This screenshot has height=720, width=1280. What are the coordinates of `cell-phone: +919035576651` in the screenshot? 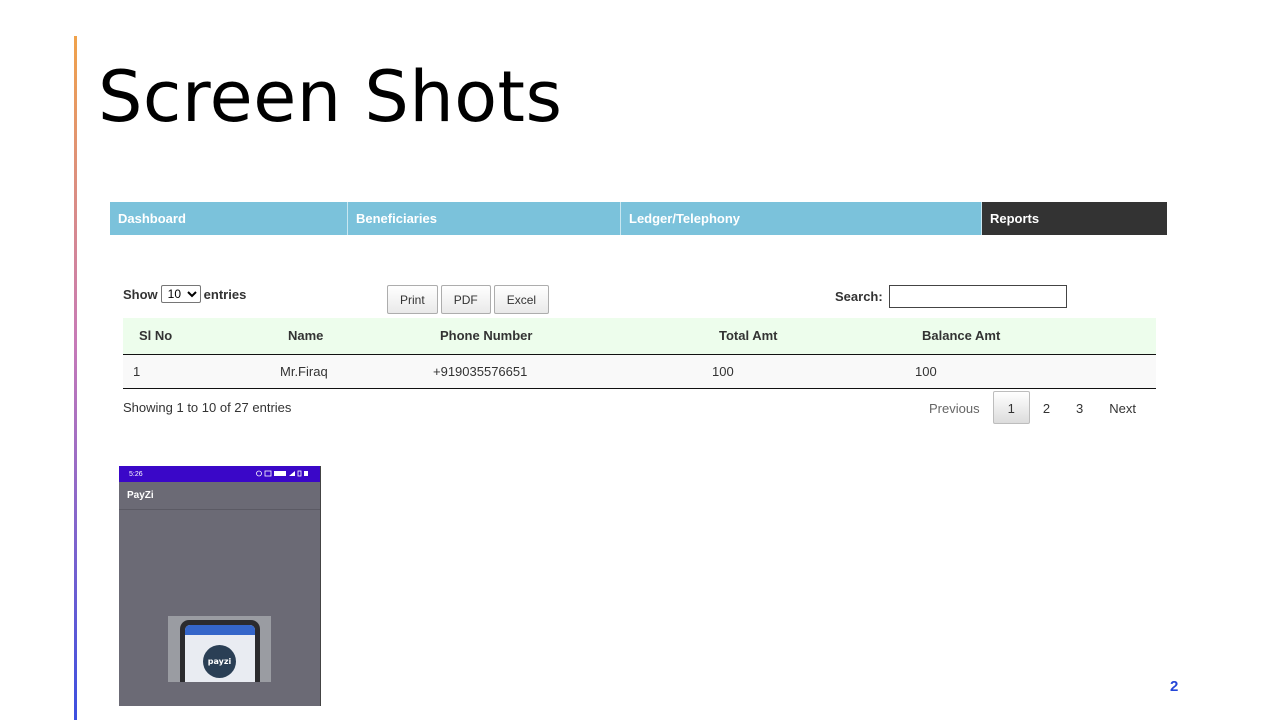 It's located at (572, 371).